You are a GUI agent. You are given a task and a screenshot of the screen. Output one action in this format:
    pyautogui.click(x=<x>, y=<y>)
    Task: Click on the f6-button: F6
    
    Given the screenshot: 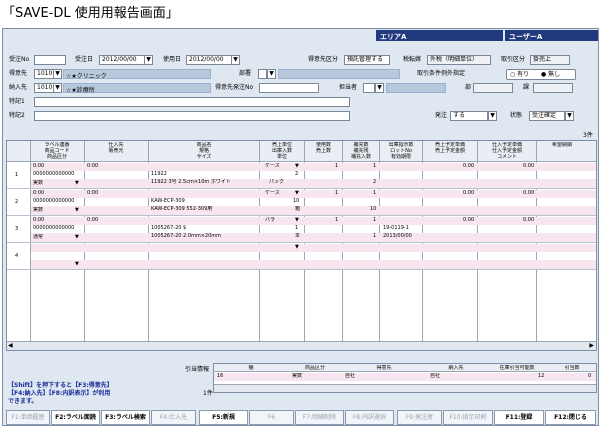 What is the action you would take?
    pyautogui.click(x=271, y=417)
    